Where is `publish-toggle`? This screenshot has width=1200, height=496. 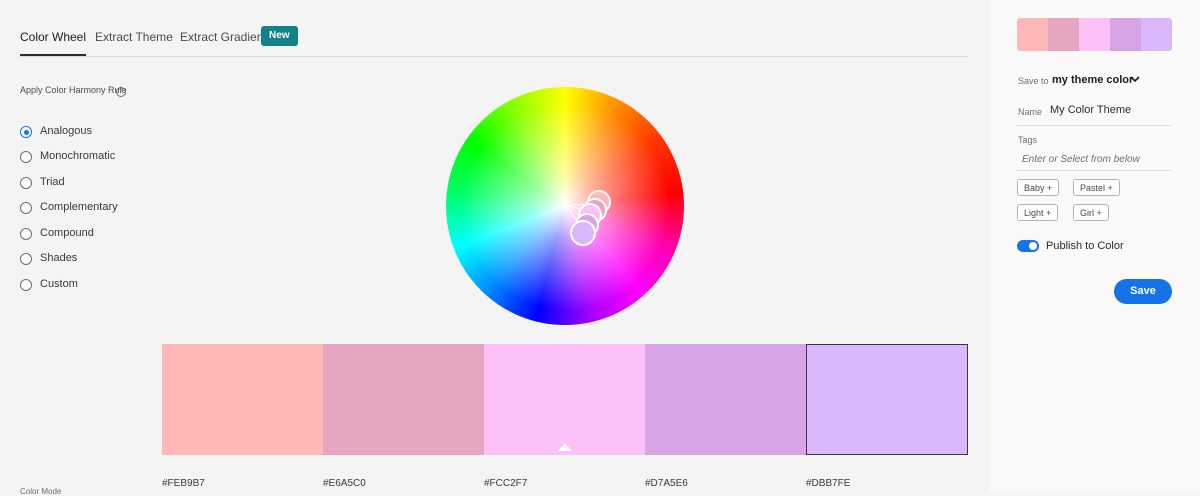
publish-toggle is located at coordinates (1028, 246).